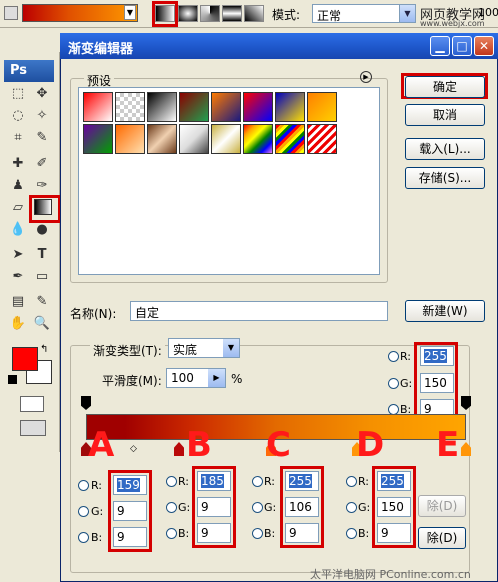 The width and height of the screenshot is (498, 582). Describe the element at coordinates (214, 481) in the screenshot. I see `stop-b-r-input: 185` at that location.